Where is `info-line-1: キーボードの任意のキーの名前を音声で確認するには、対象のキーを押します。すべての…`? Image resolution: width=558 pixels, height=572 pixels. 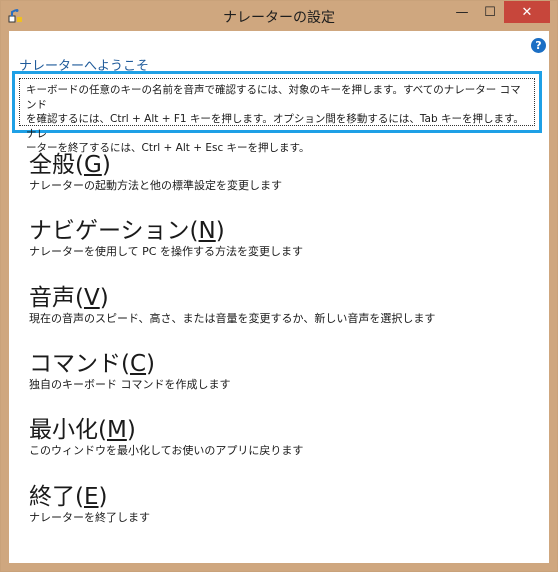 info-line-1: キーボードの任意のキーの名前を音声で確認するには、対象のキーを押します。すべての… is located at coordinates (273, 97).